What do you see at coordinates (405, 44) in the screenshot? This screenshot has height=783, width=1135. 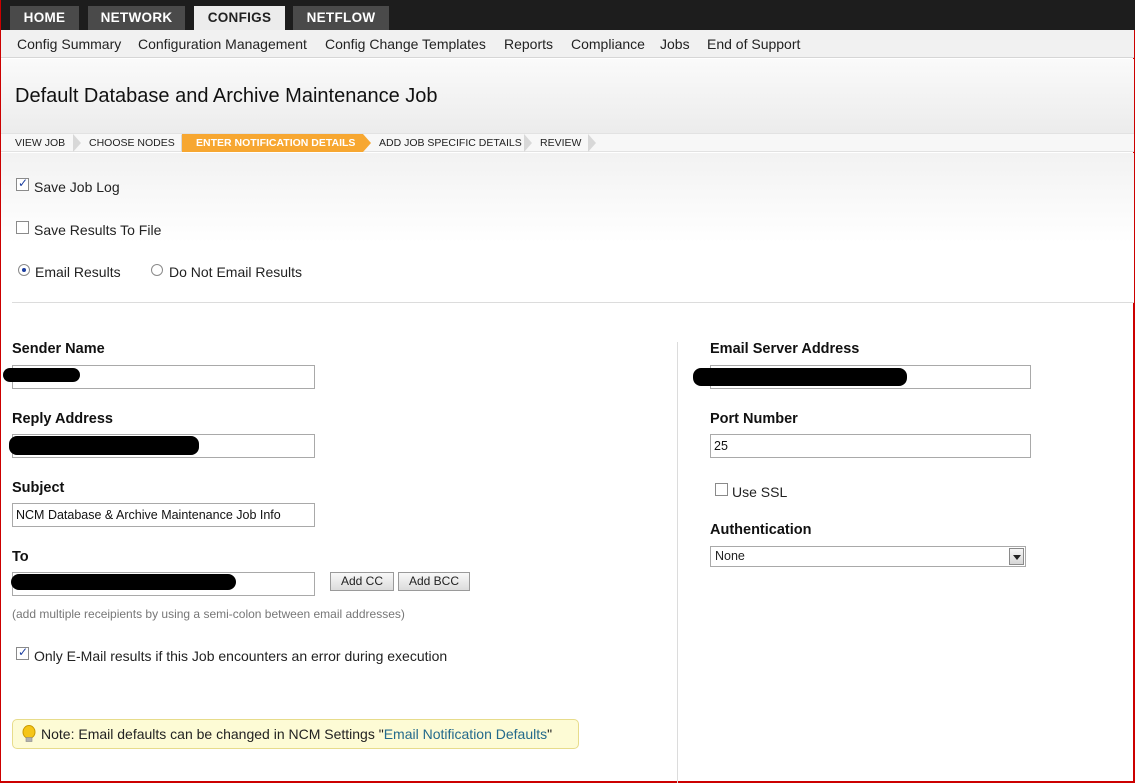 I see `subnav-config-change-templates: Config Change Templates` at bounding box center [405, 44].